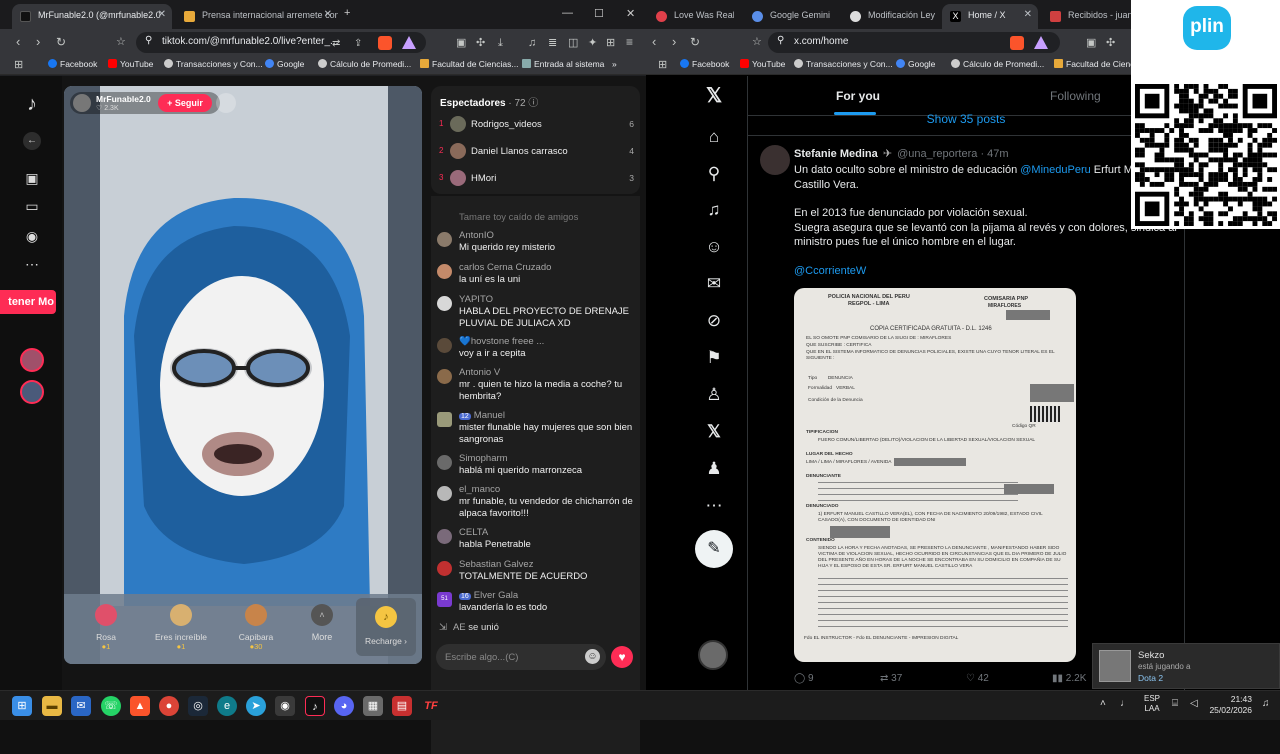  I want to click on edge-icon: e, so click(227, 706).